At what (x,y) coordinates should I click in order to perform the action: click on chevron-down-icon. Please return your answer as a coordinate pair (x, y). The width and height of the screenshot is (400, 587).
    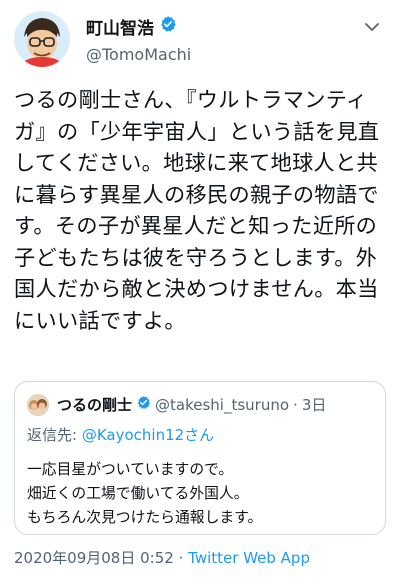
    Looking at the image, I should click on (372, 27).